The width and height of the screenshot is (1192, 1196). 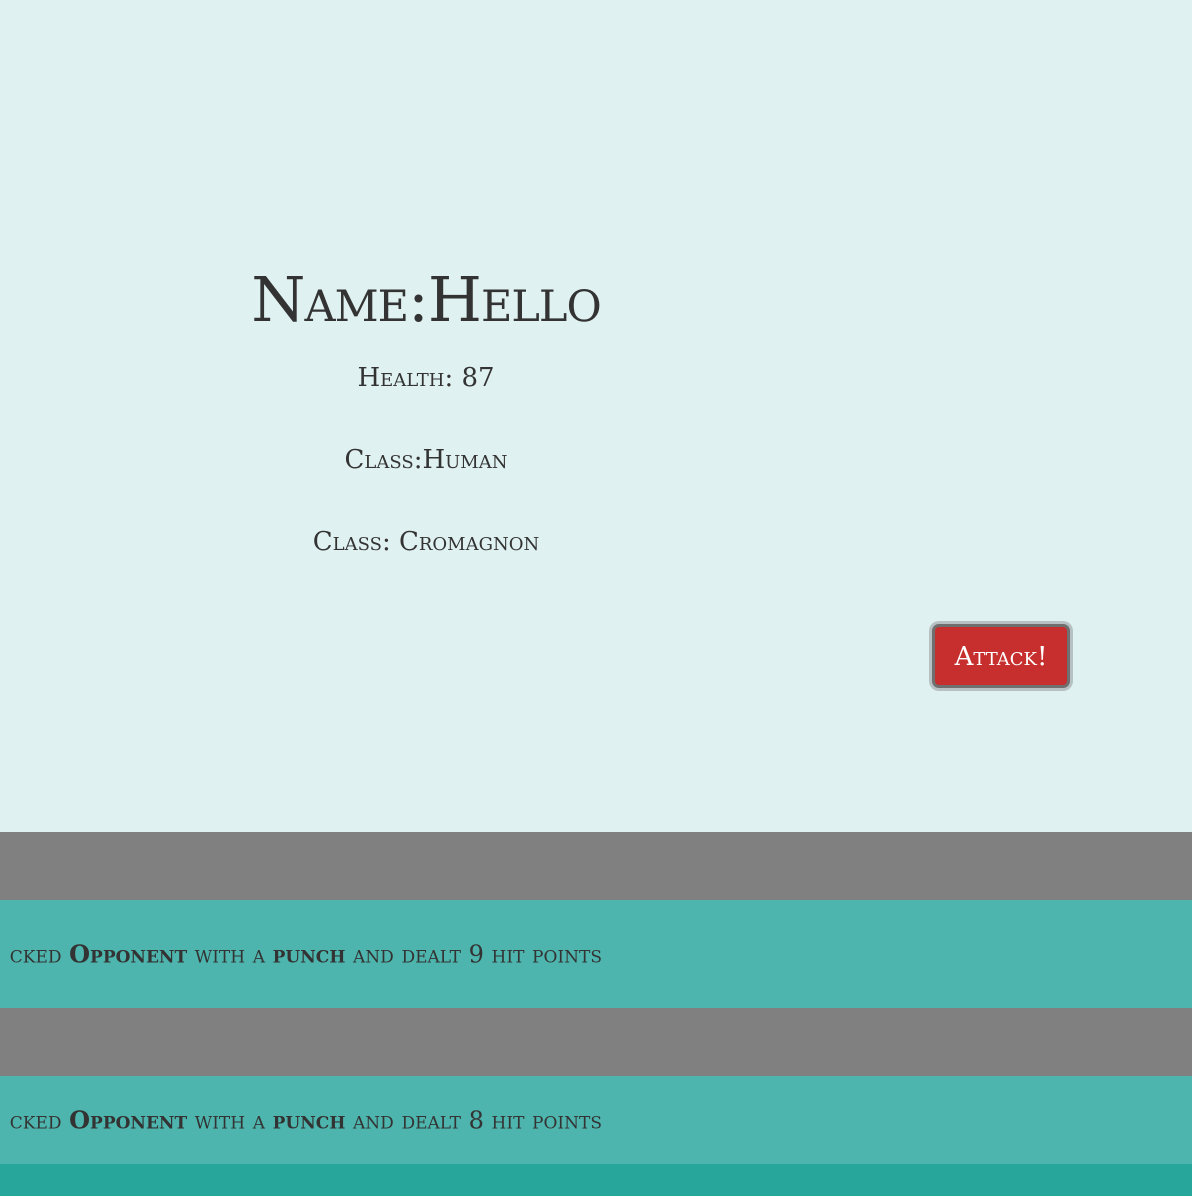 I want to click on player-subclass: Class: Cromagnon, so click(x=426, y=542).